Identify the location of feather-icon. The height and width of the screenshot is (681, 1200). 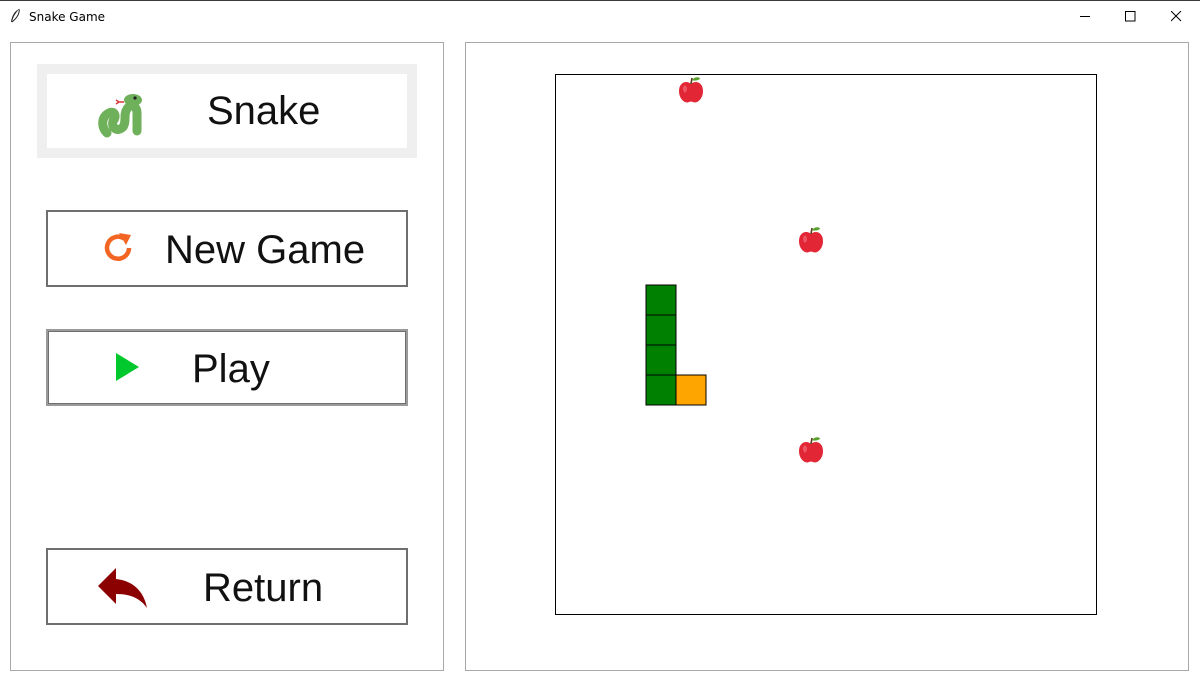
(15, 15).